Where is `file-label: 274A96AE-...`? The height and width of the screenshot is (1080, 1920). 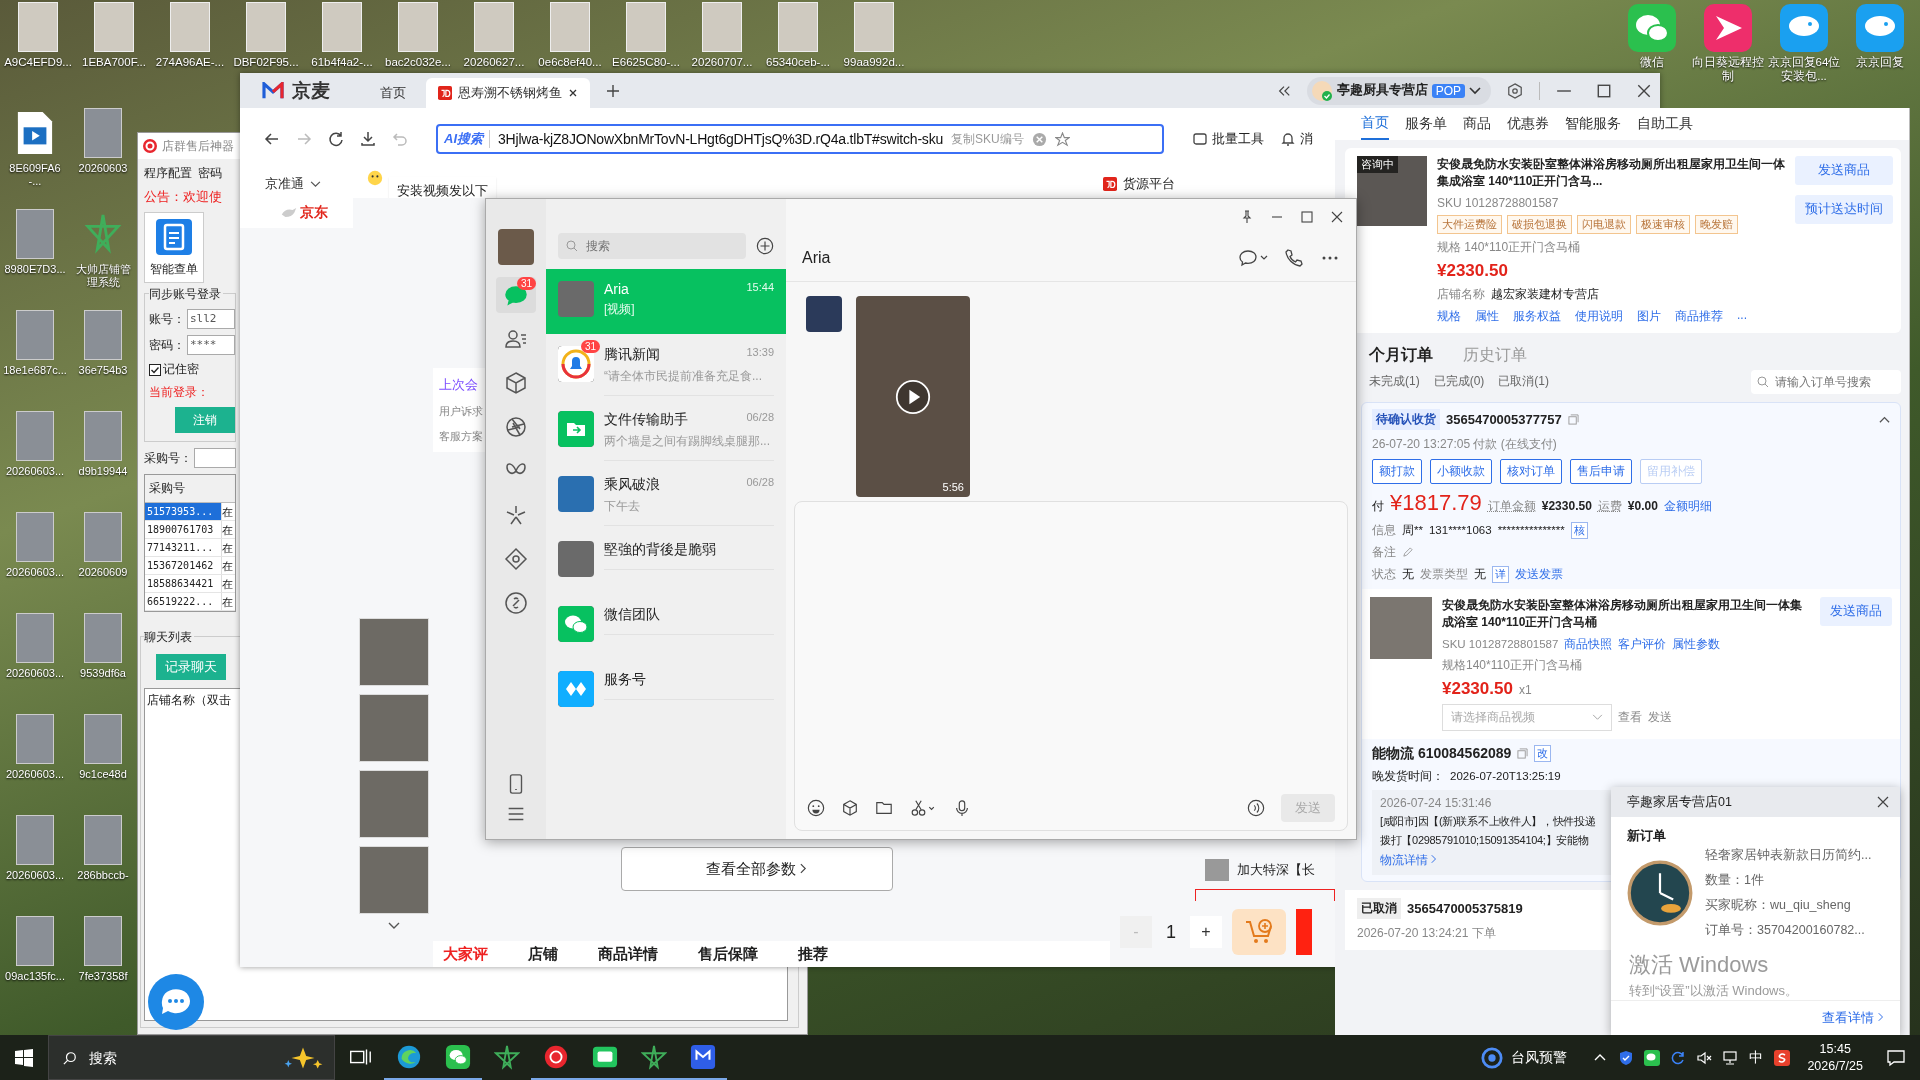 file-label: 274A96AE-... is located at coordinates (190, 63).